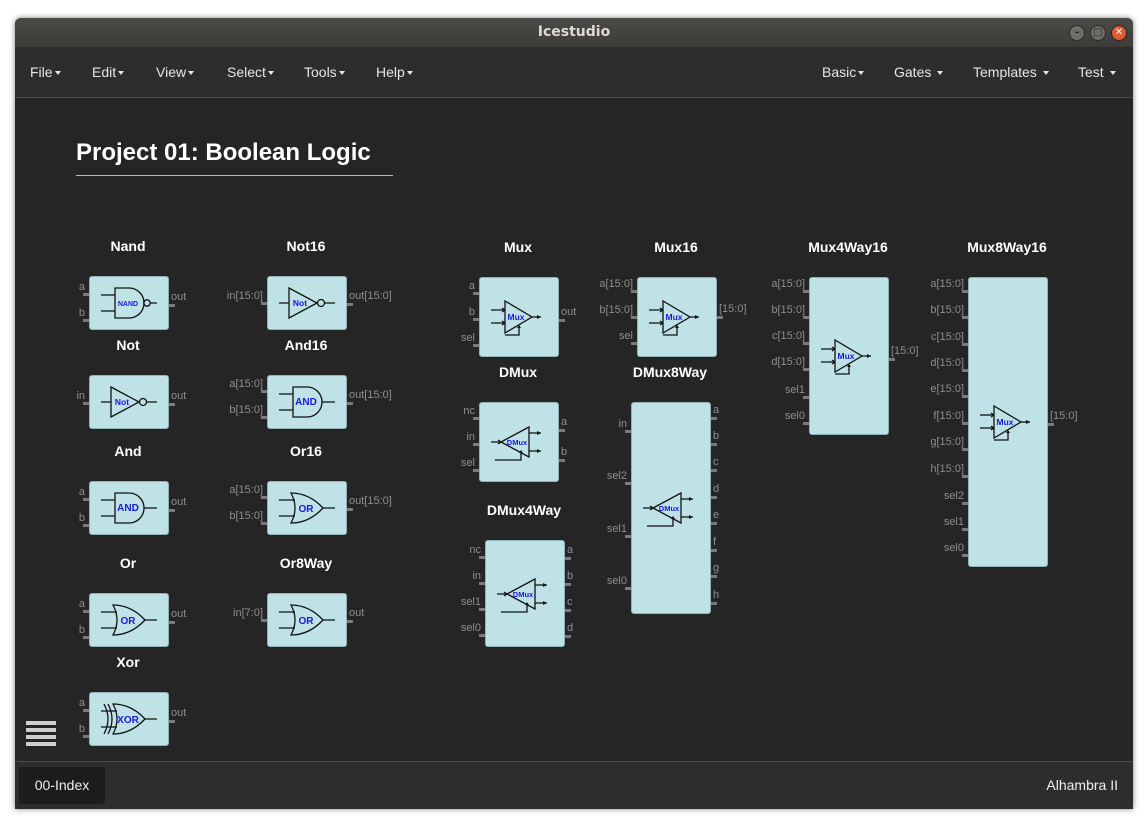  Describe the element at coordinates (1077, 33) in the screenshot. I see `minimize-icon: –` at that location.